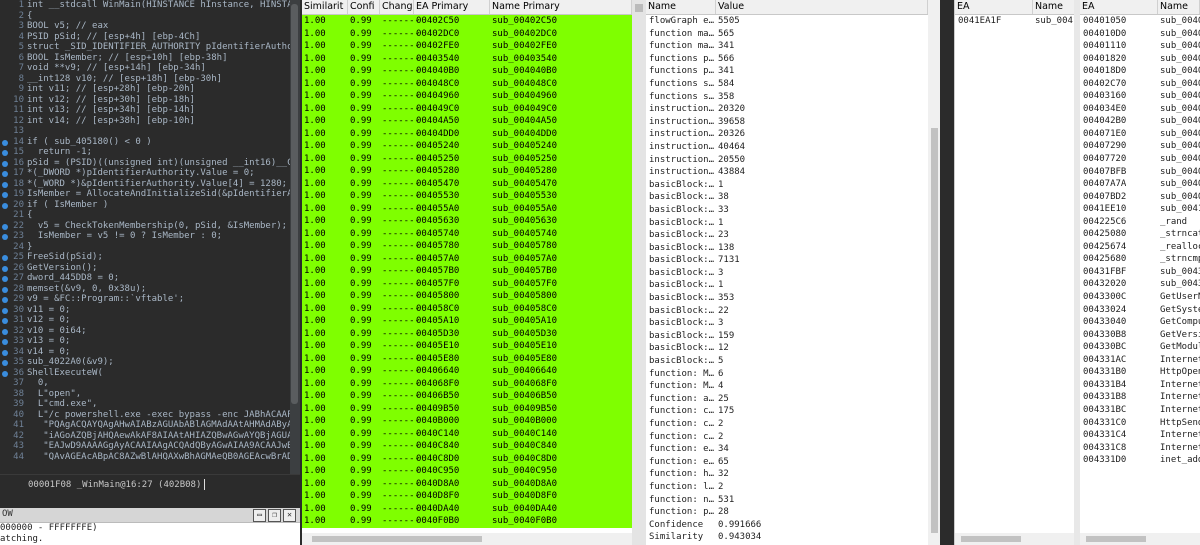 This screenshot has width=1200, height=545. I want to click on close-icon: ✕, so click(289, 515).